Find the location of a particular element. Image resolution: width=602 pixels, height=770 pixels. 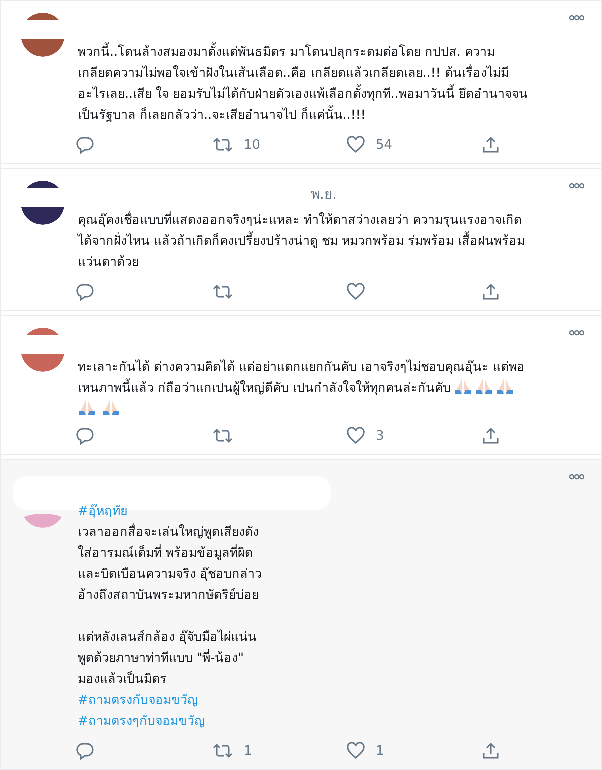

like-count: 1 is located at coordinates (380, 751).